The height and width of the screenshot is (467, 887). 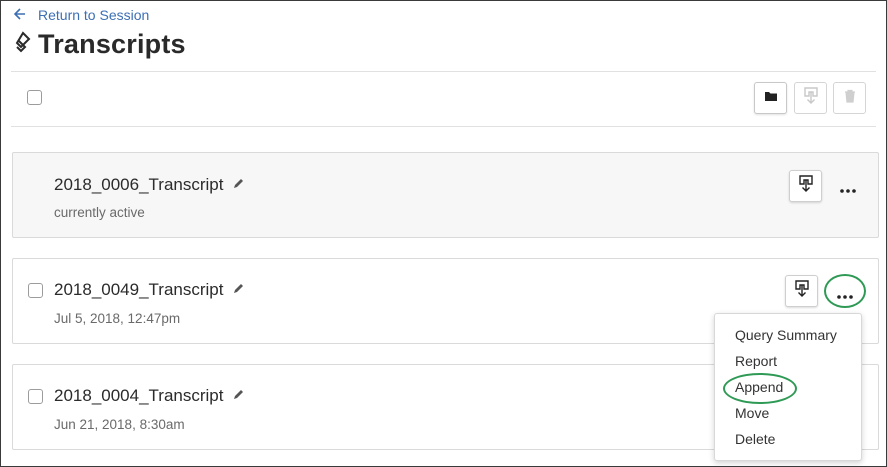 I want to click on toolbar-divider, so click(x=443, y=126).